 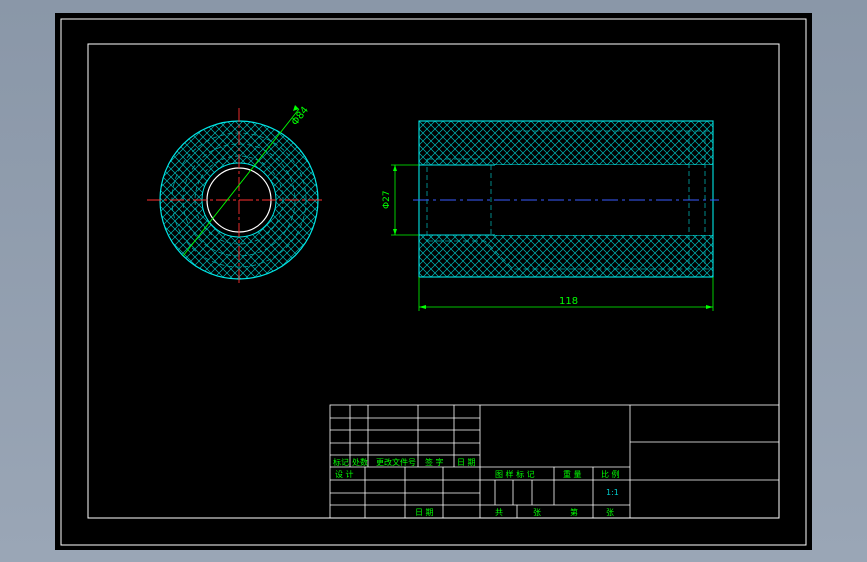 I want to click on scale-label: 比 例, so click(x=610, y=474).